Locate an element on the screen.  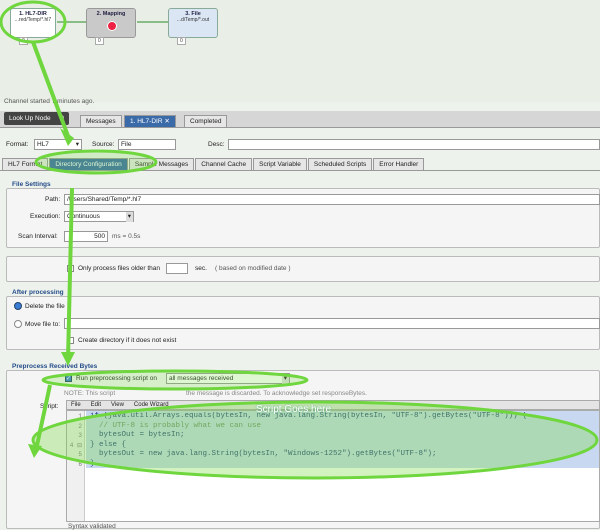
menu-edit: Edit is located at coordinates (96, 405).